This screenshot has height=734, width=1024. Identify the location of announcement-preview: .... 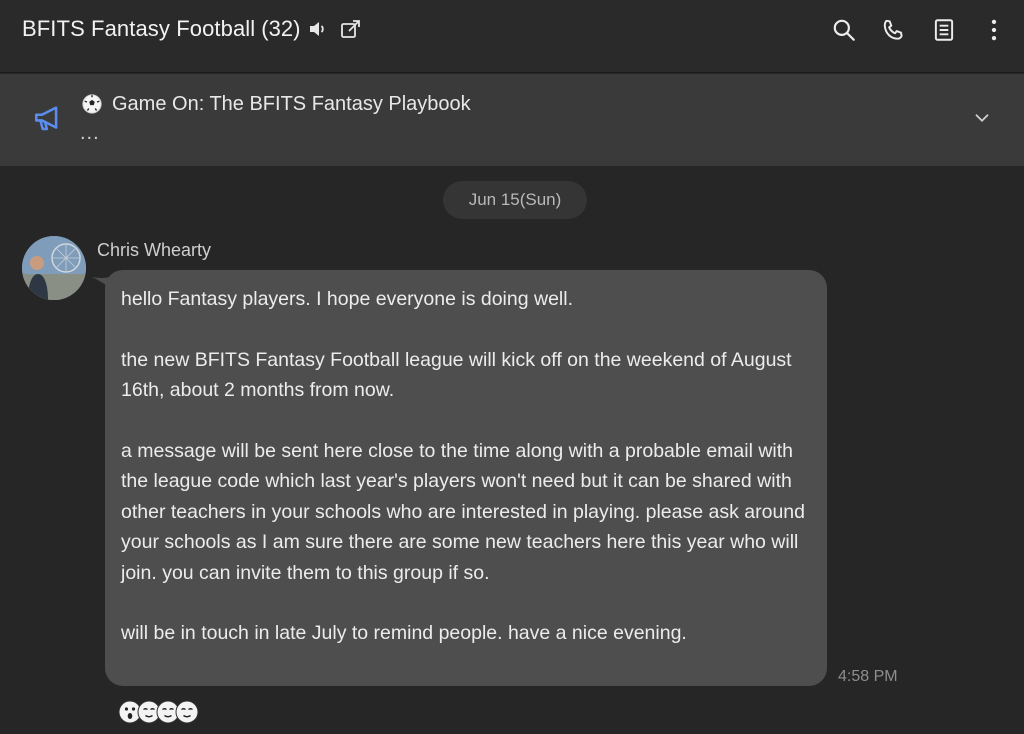
(90, 133).